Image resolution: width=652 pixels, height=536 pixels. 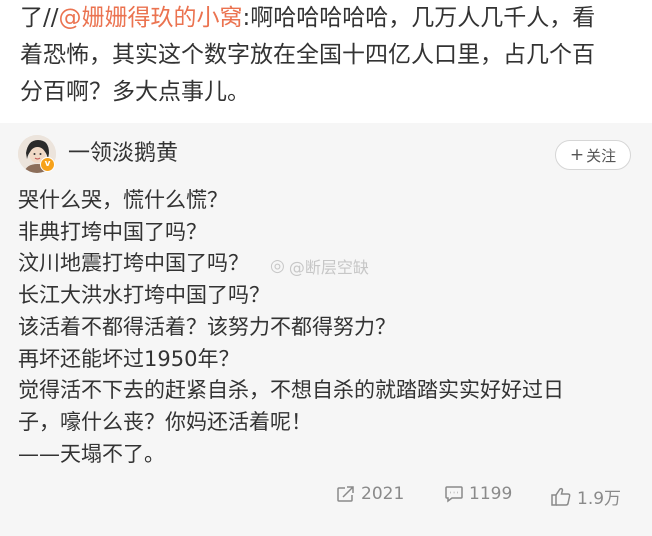 I want to click on post-line: 长江大洪水打垮中国了吗？, so click(x=144, y=295).